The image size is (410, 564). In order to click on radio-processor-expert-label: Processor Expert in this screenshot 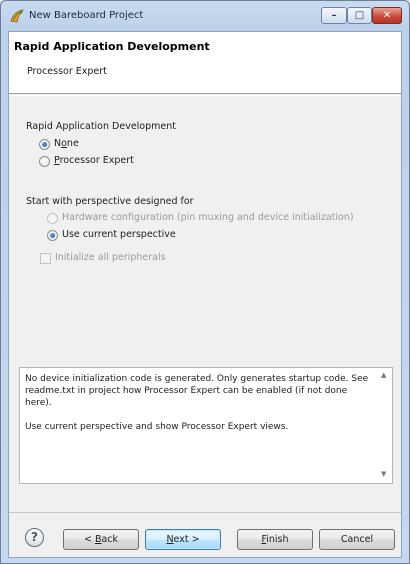, I will do `click(94, 160)`.